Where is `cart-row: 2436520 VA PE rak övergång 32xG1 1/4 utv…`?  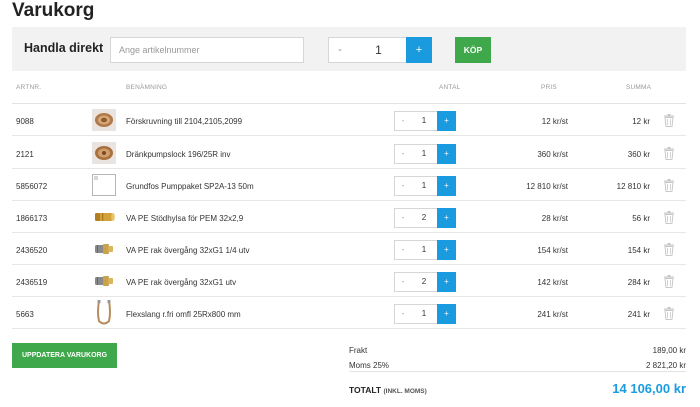 cart-row: 2436520 VA PE rak övergång 32xG1 1/4 utv… is located at coordinates (349, 249).